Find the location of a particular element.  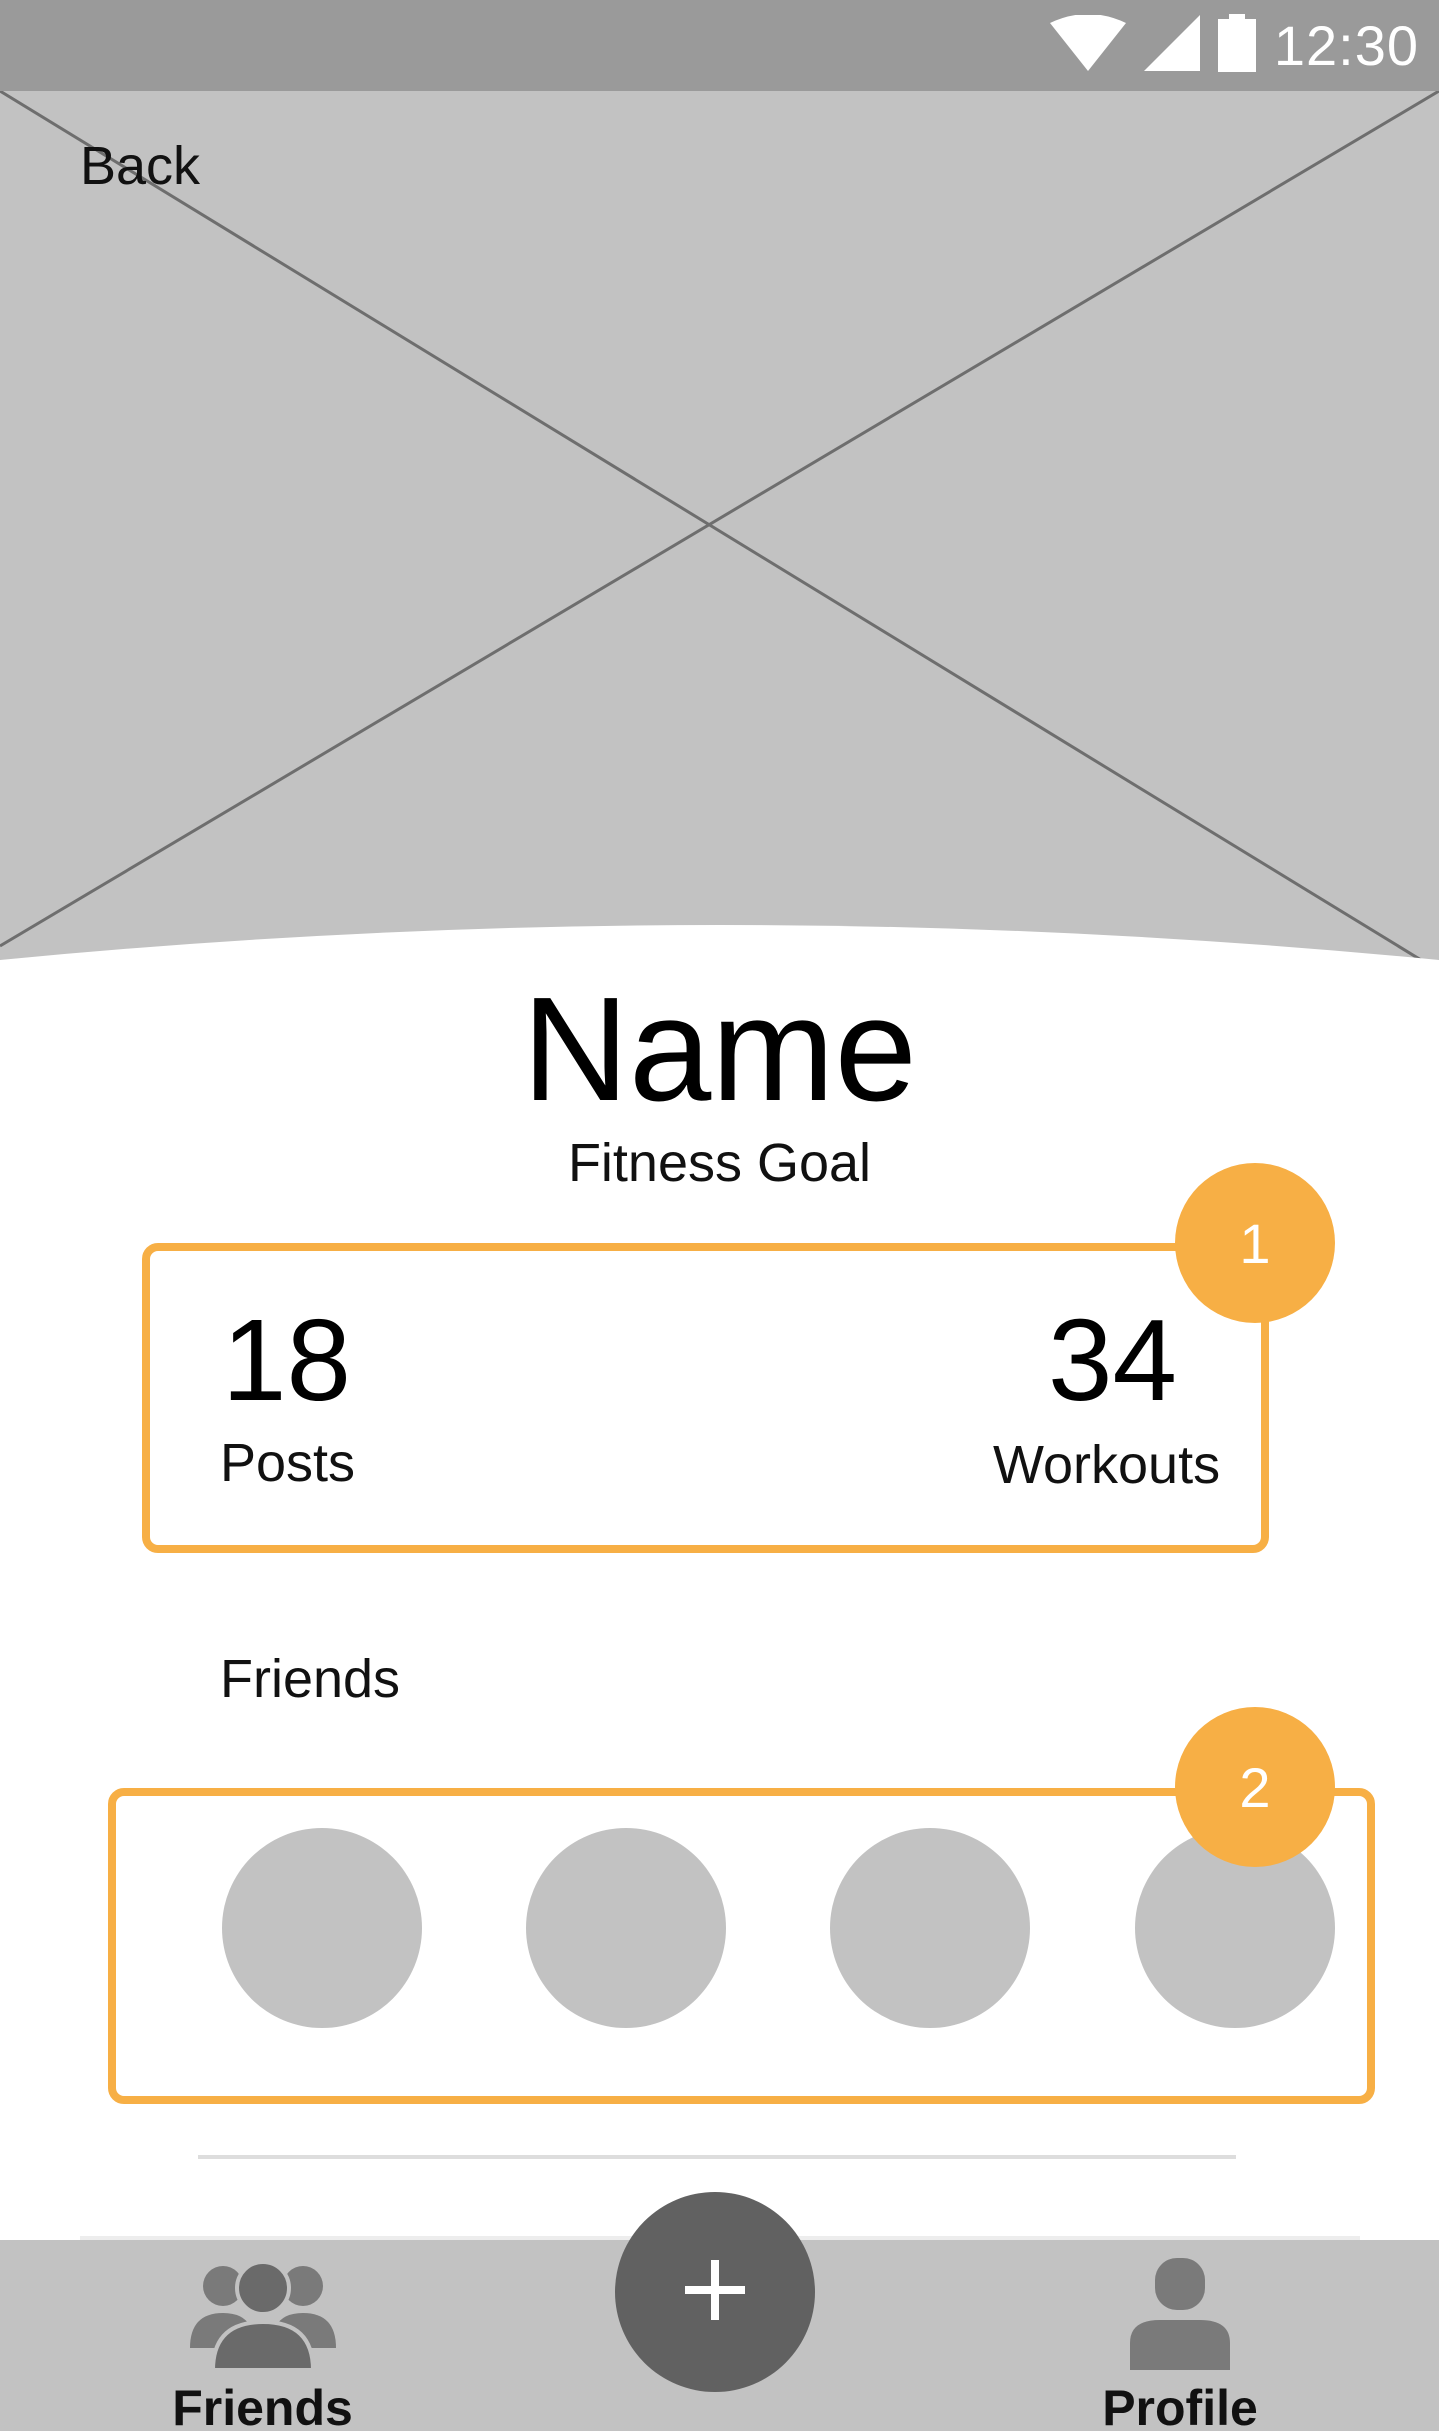

profile-name: Name is located at coordinates (719, 1049).